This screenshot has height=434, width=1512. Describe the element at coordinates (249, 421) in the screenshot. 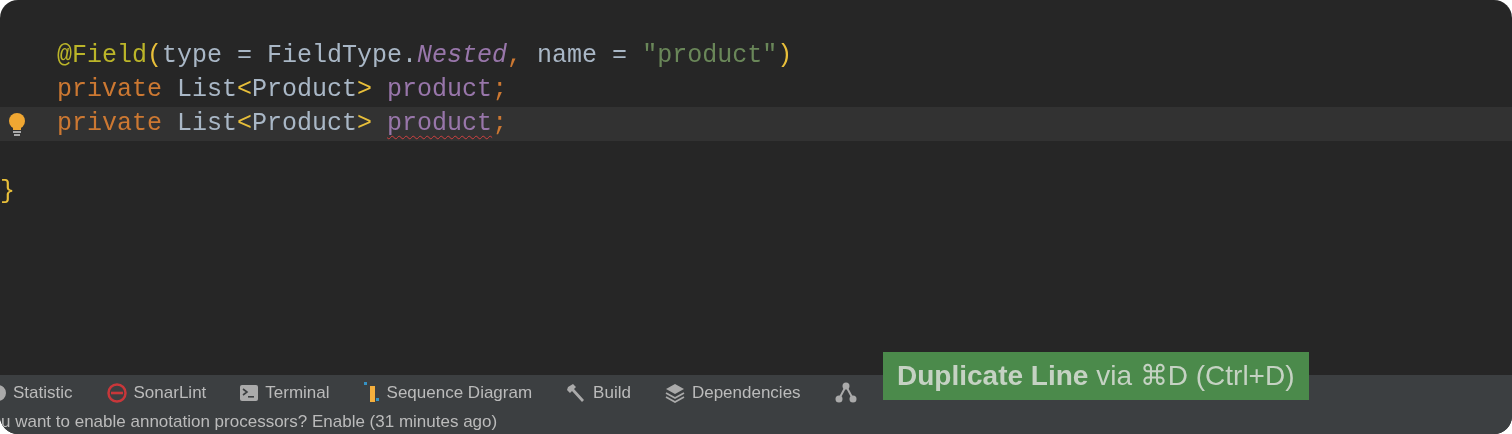

I see `status-message: u want to enable annotation processors? Enable (31 minutes ago)` at that location.